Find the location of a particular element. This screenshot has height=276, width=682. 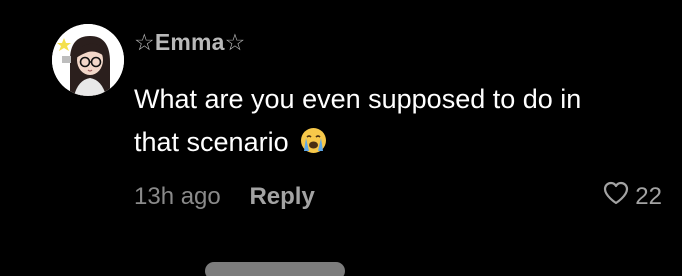

timestamp: 13h ago is located at coordinates (177, 196).